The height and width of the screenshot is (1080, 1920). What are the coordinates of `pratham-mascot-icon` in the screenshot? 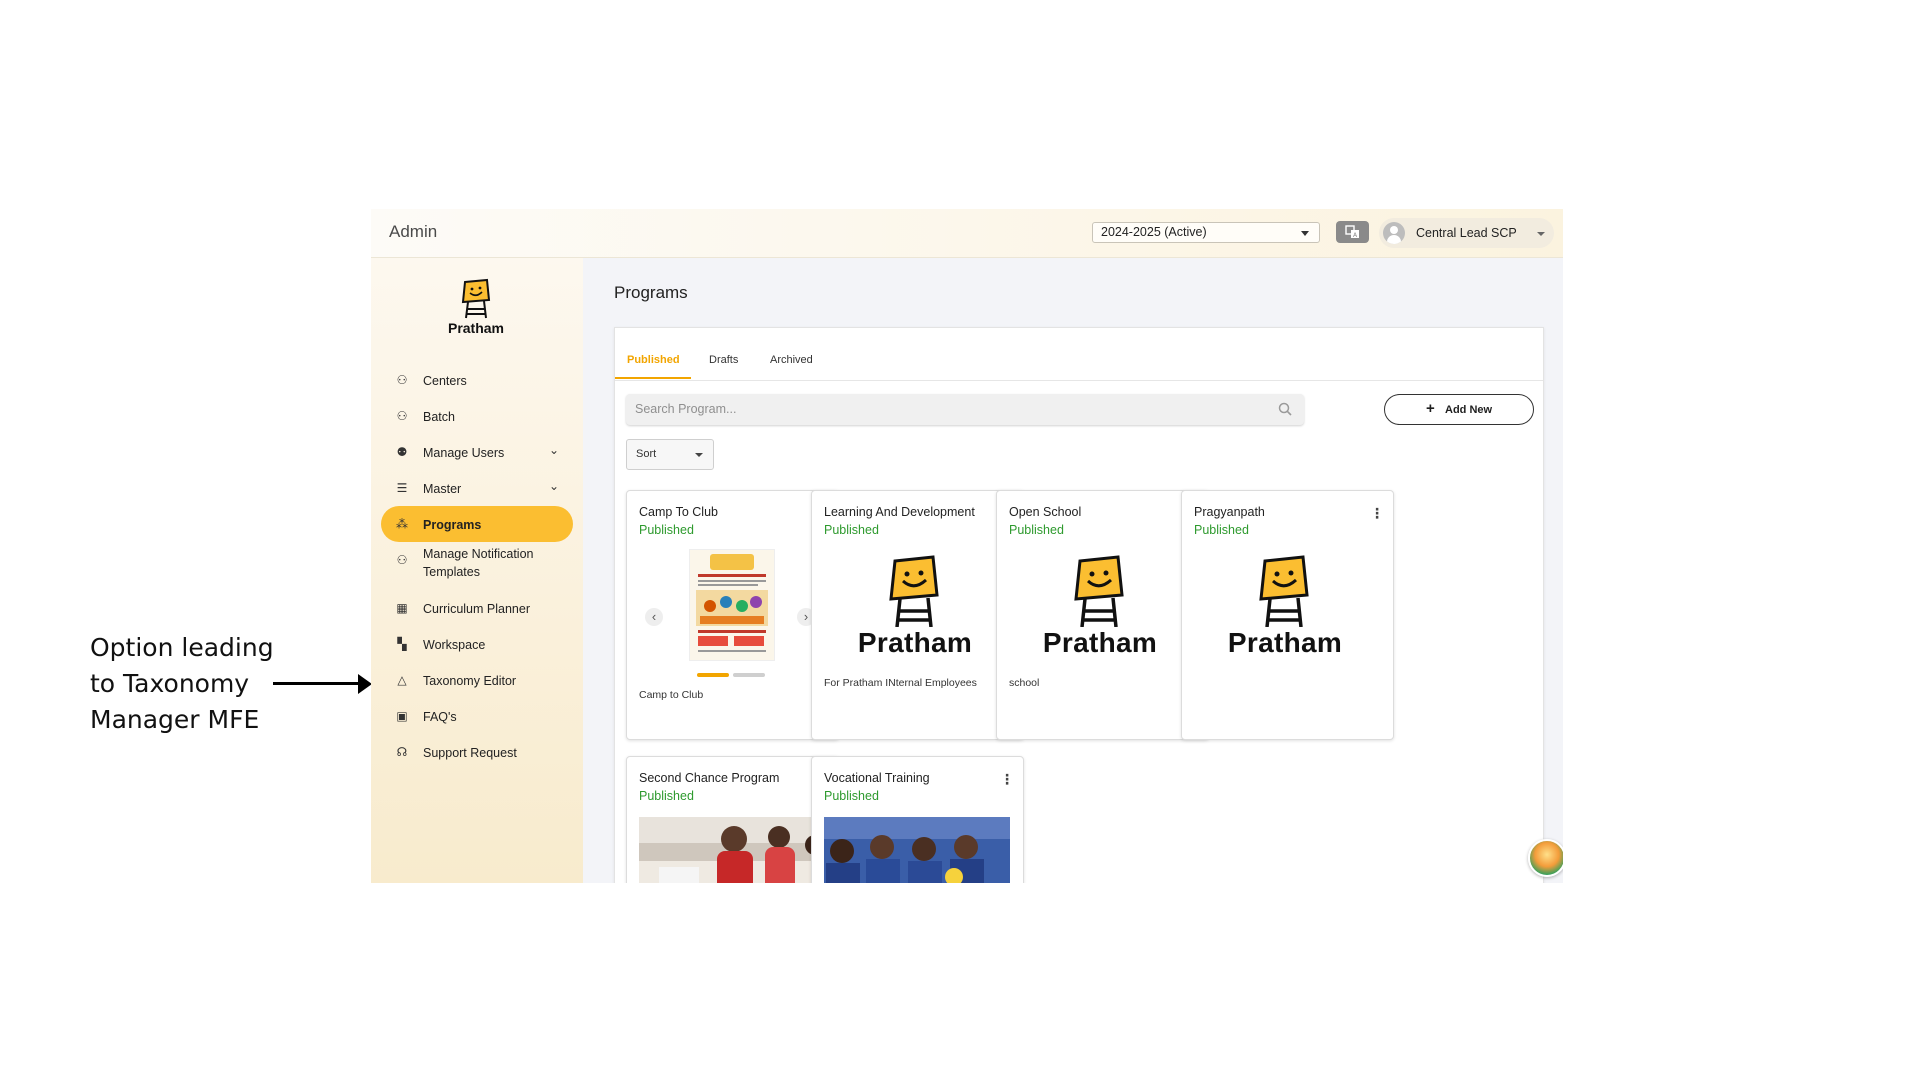 It's located at (476, 298).